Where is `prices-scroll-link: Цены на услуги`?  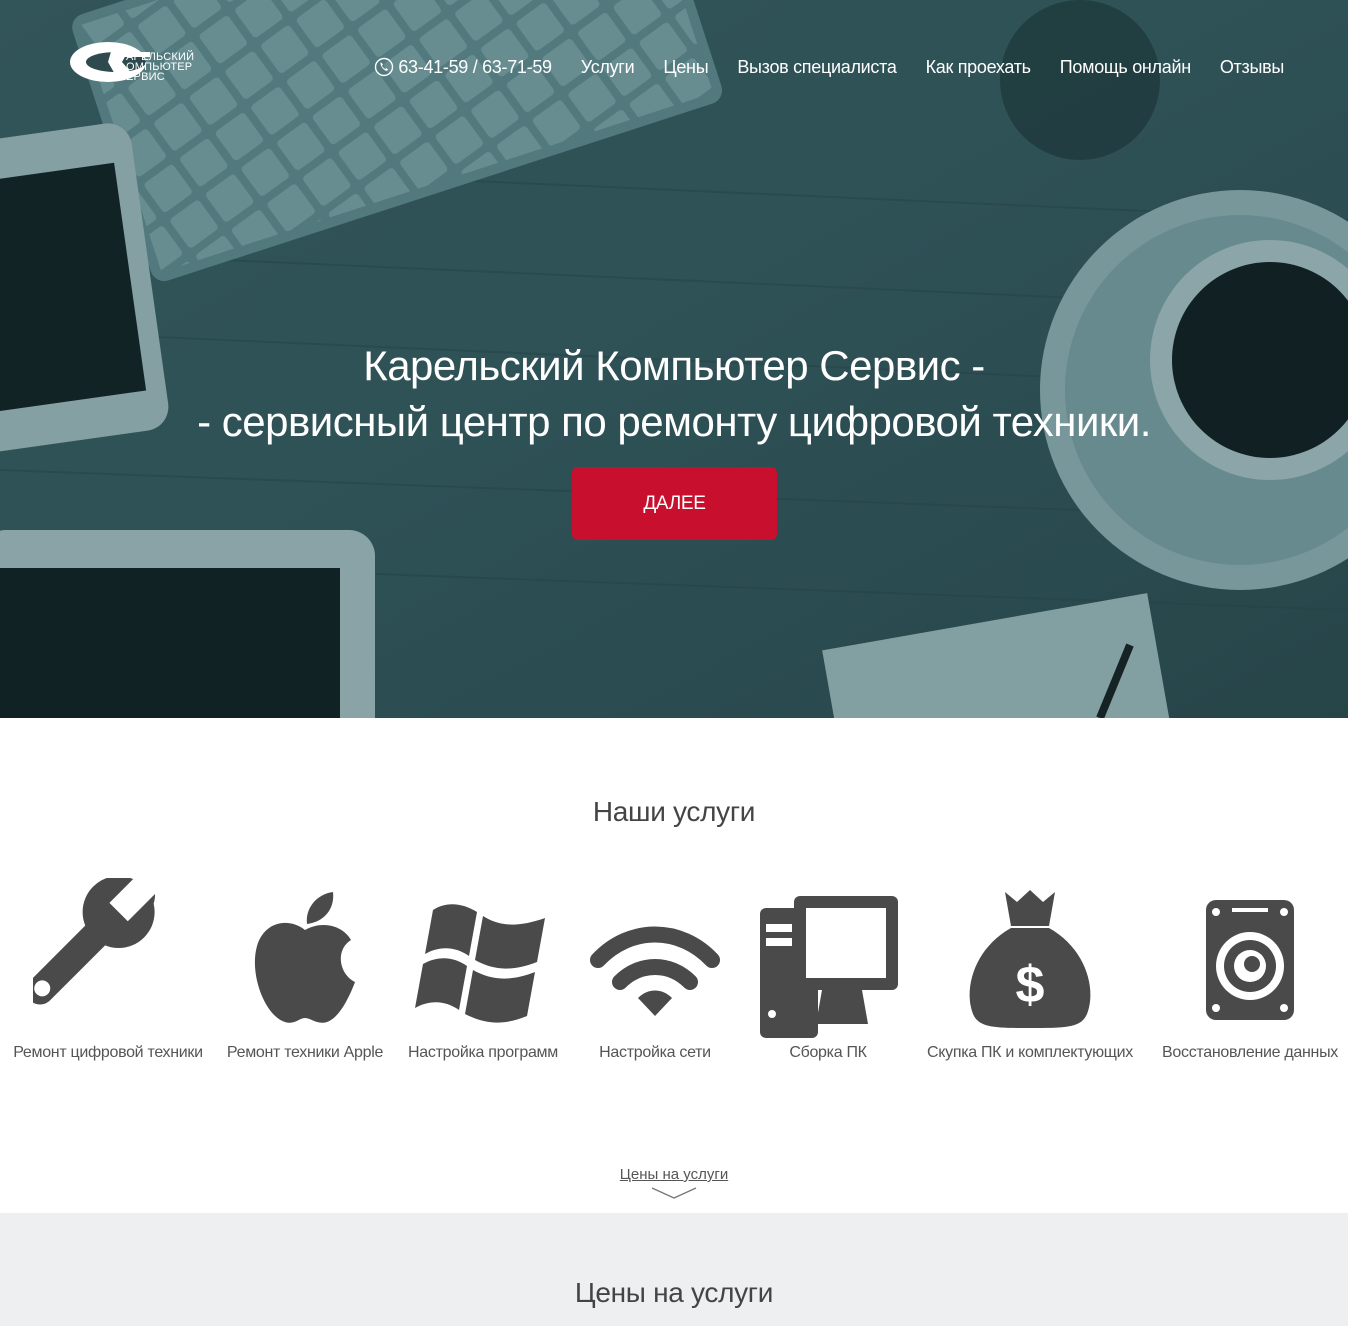
prices-scroll-link: Цены на услуги is located at coordinates (674, 1182).